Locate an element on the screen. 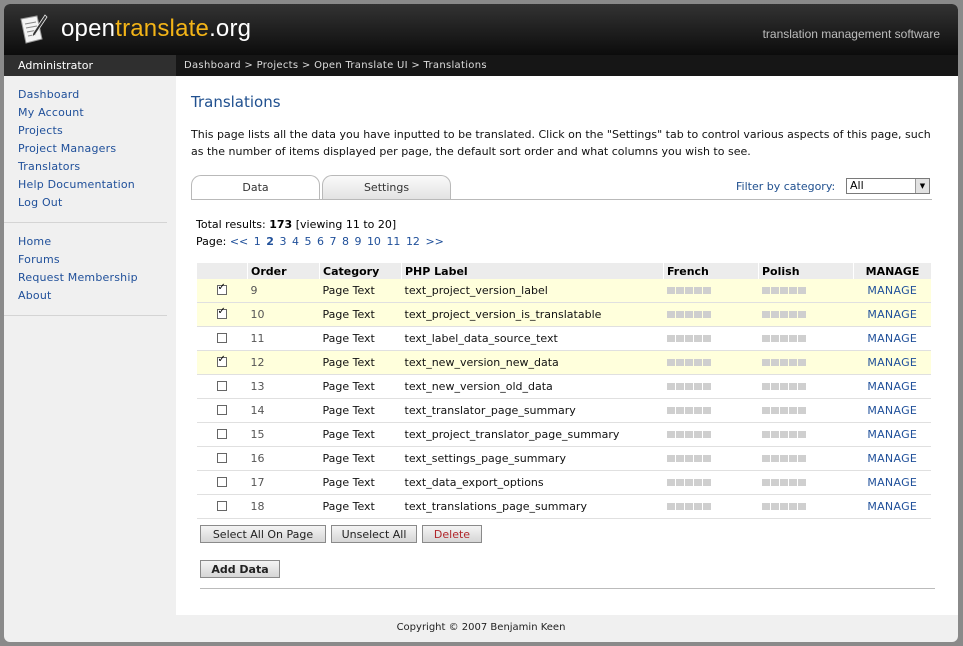  page-link: 9 is located at coordinates (357, 241).